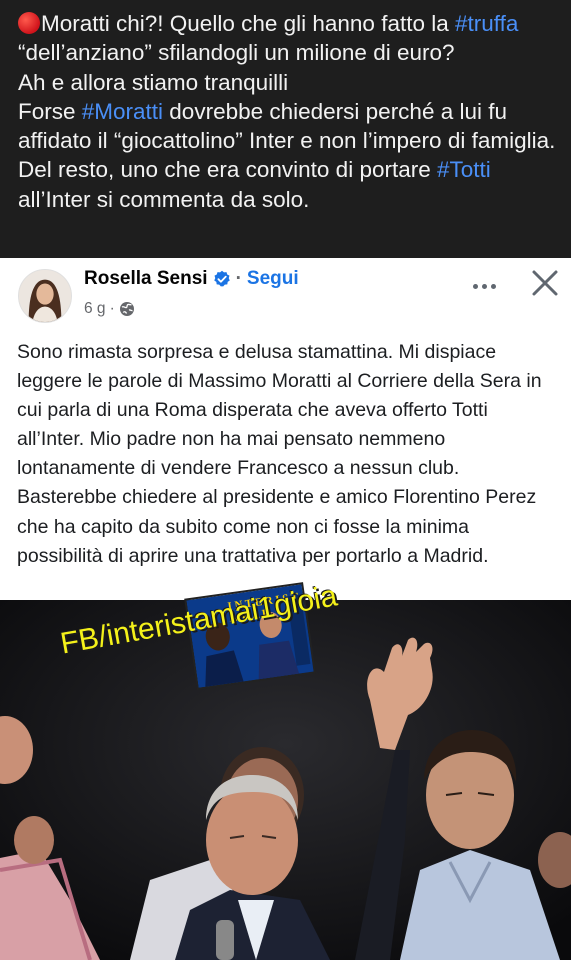 The width and height of the screenshot is (571, 960). I want to click on globe-icon, so click(126, 309).